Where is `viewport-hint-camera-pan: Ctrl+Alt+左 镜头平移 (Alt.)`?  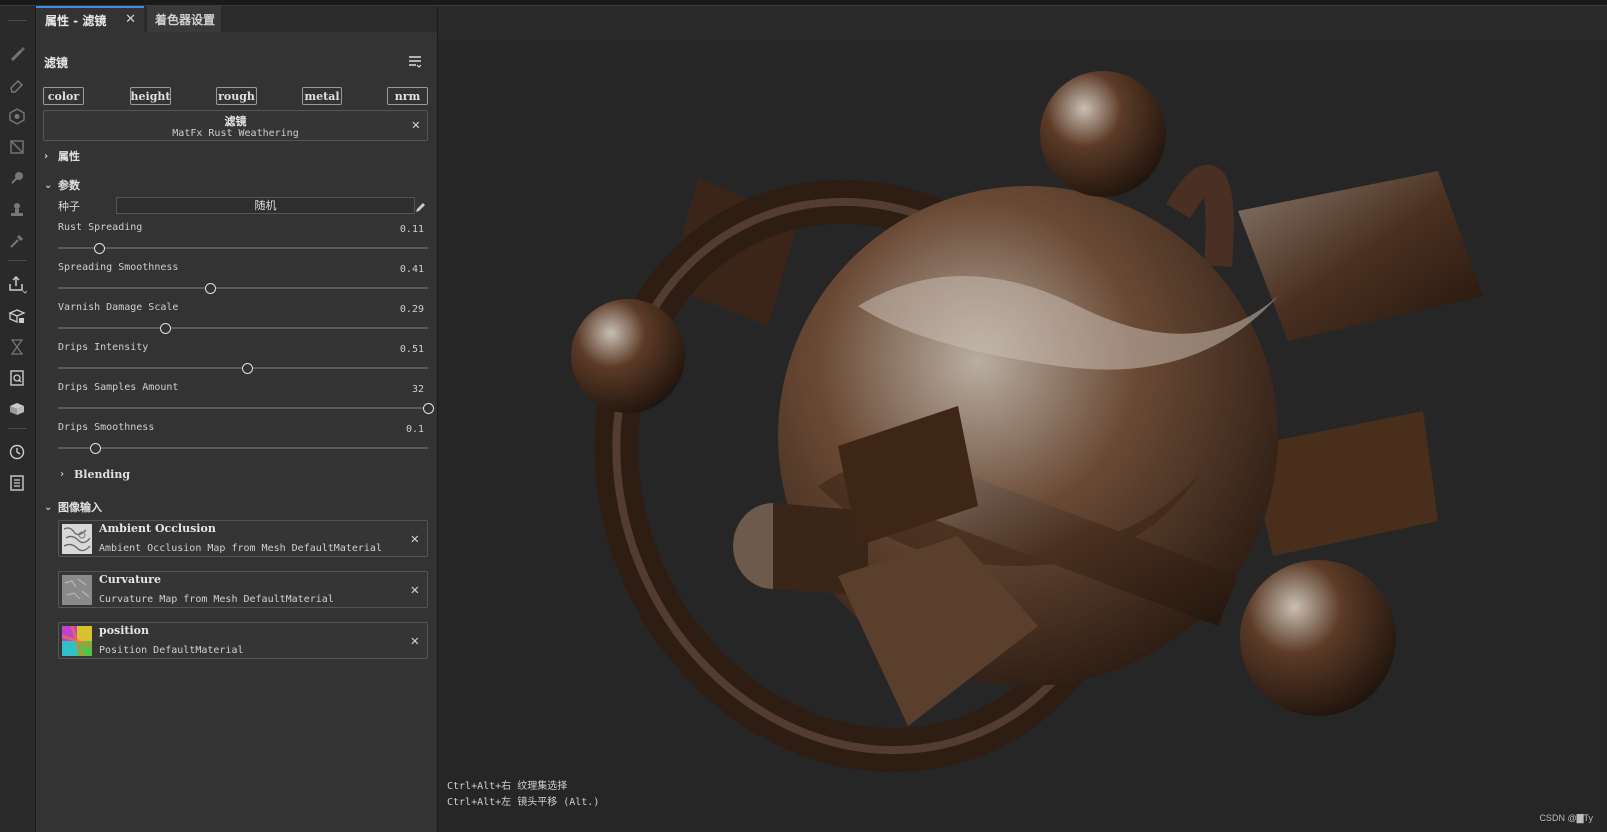
viewport-hint-camera-pan: Ctrl+Alt+左 镜头平移 (Alt.) is located at coordinates (523, 802).